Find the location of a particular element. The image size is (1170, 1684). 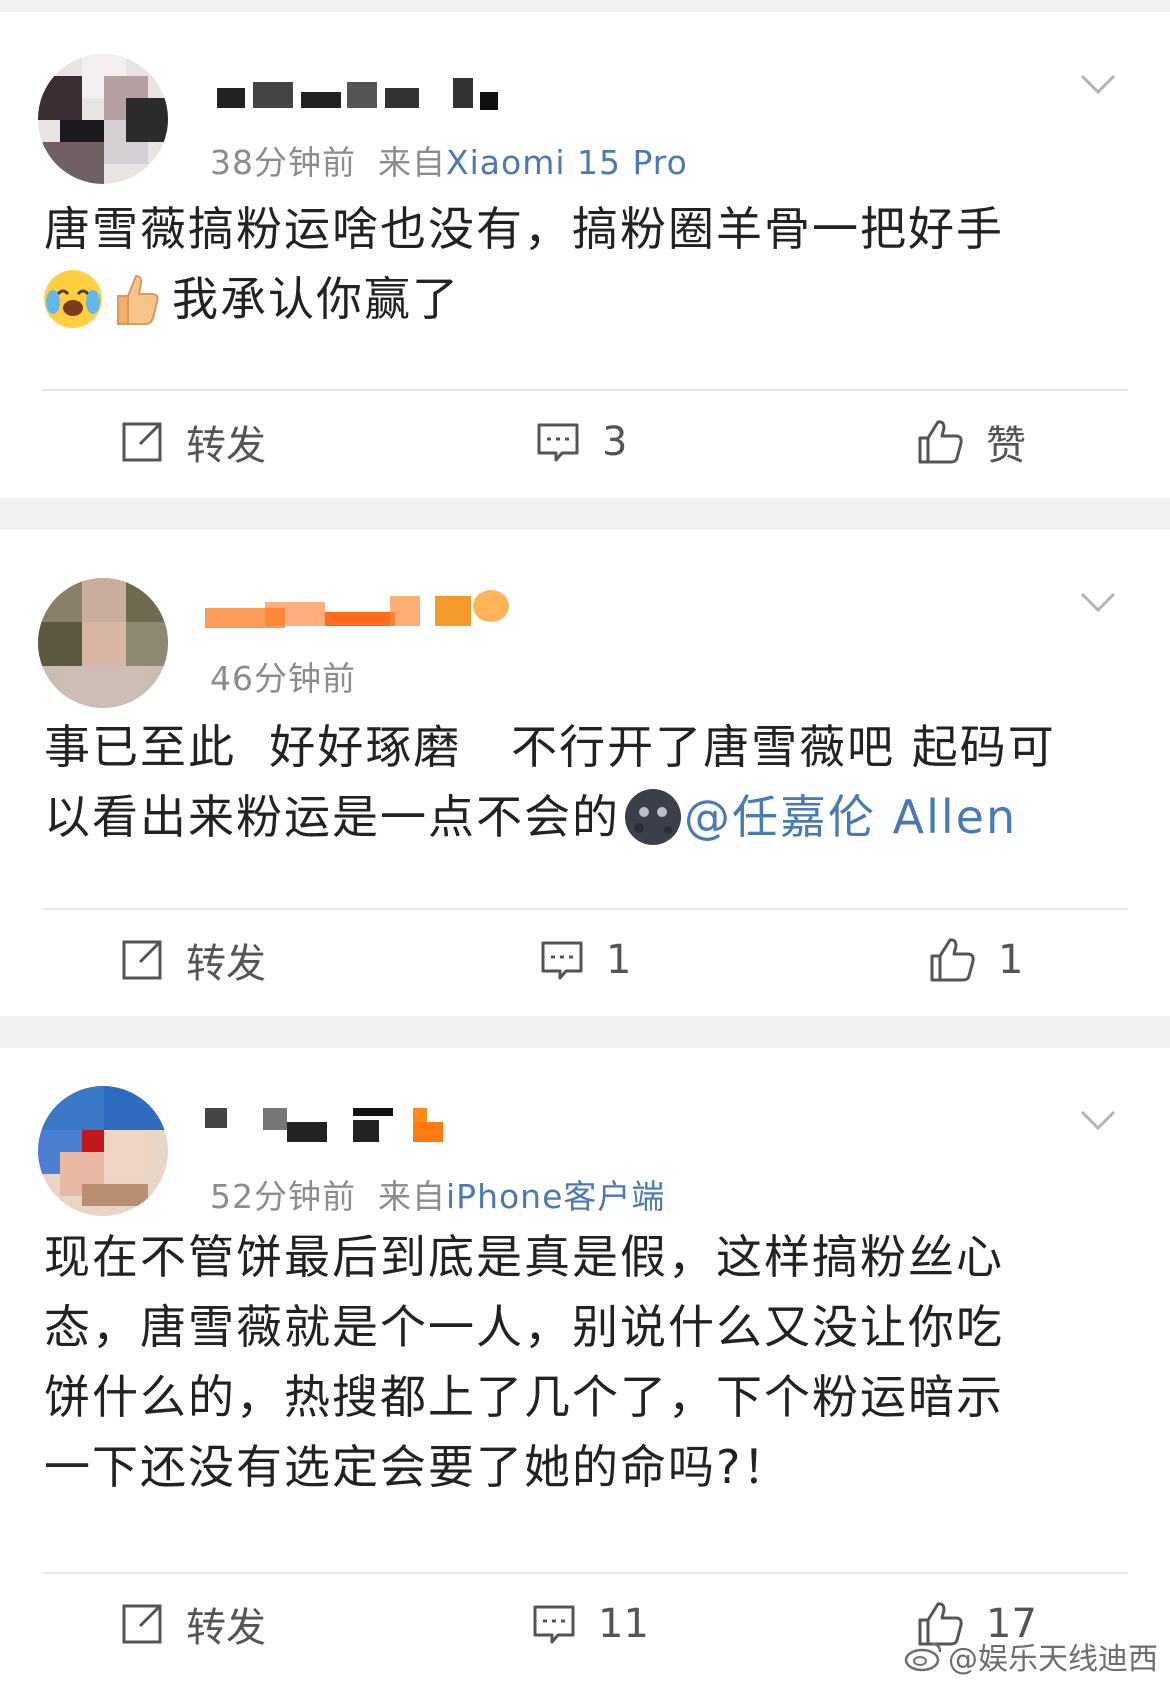

watermark-text: @娱乐天线迪西 is located at coordinates (1053, 1659).